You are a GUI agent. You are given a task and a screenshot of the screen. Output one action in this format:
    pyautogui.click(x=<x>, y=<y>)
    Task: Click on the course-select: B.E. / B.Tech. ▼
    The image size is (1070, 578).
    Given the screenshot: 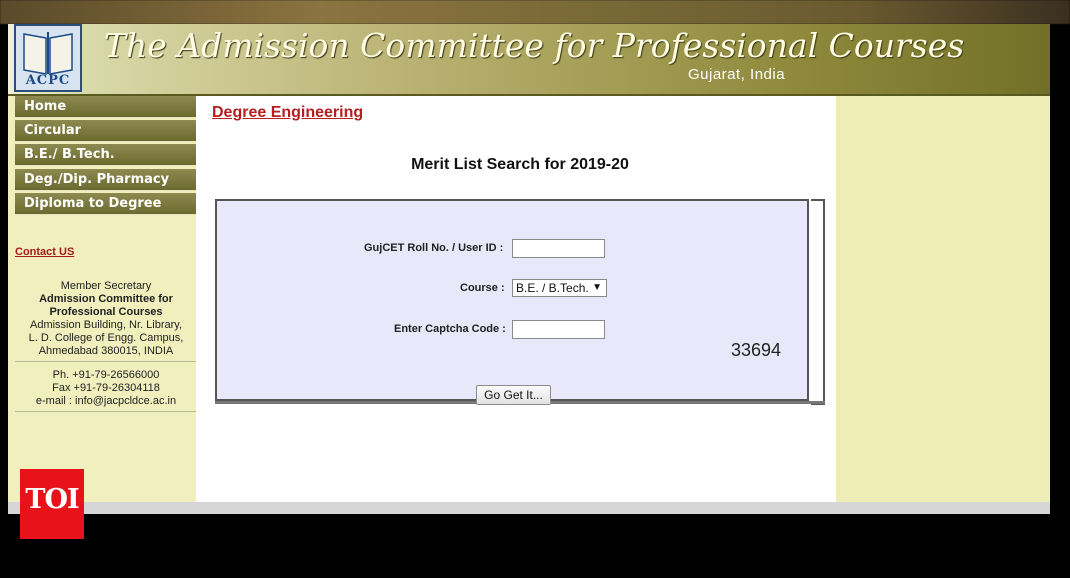 What is the action you would take?
    pyautogui.click(x=559, y=288)
    